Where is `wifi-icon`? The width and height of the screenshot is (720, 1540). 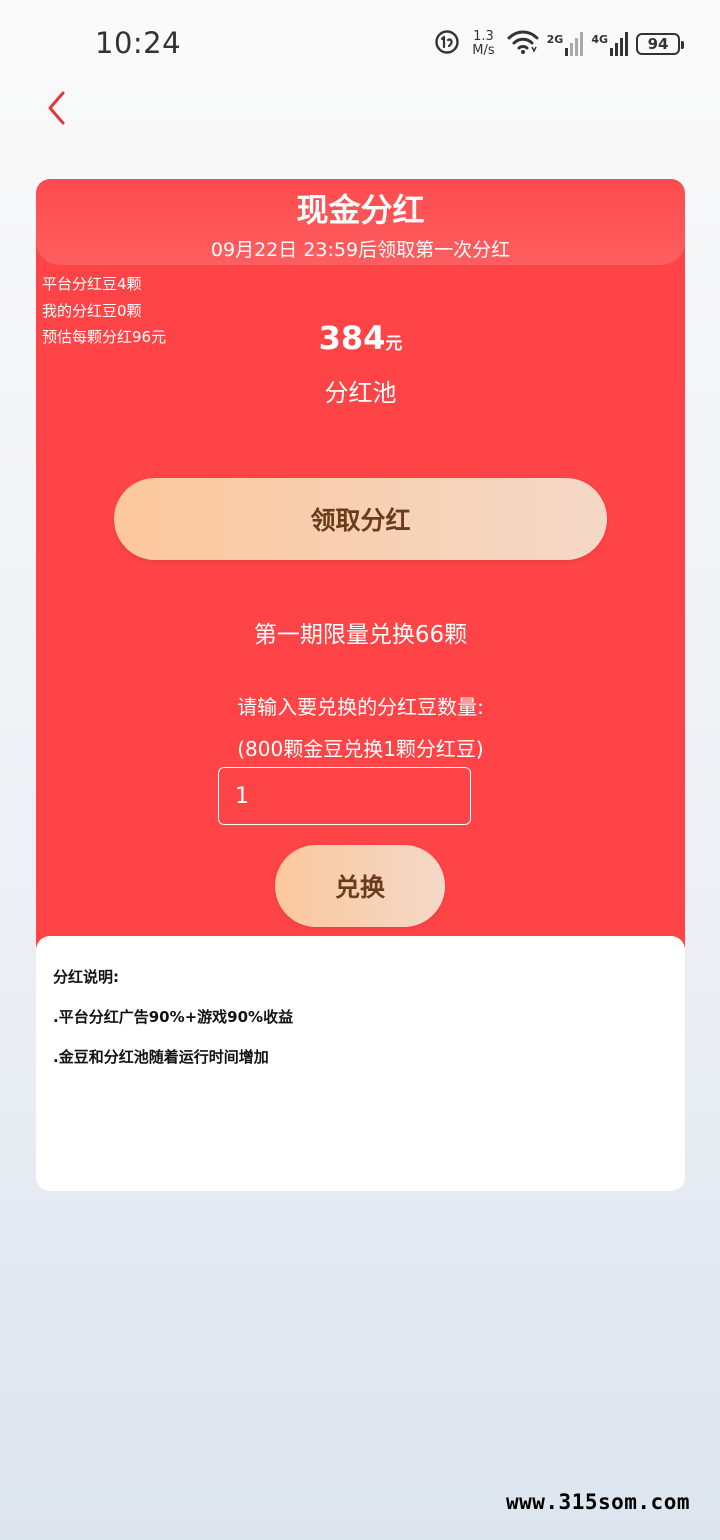 wifi-icon is located at coordinates (523, 44).